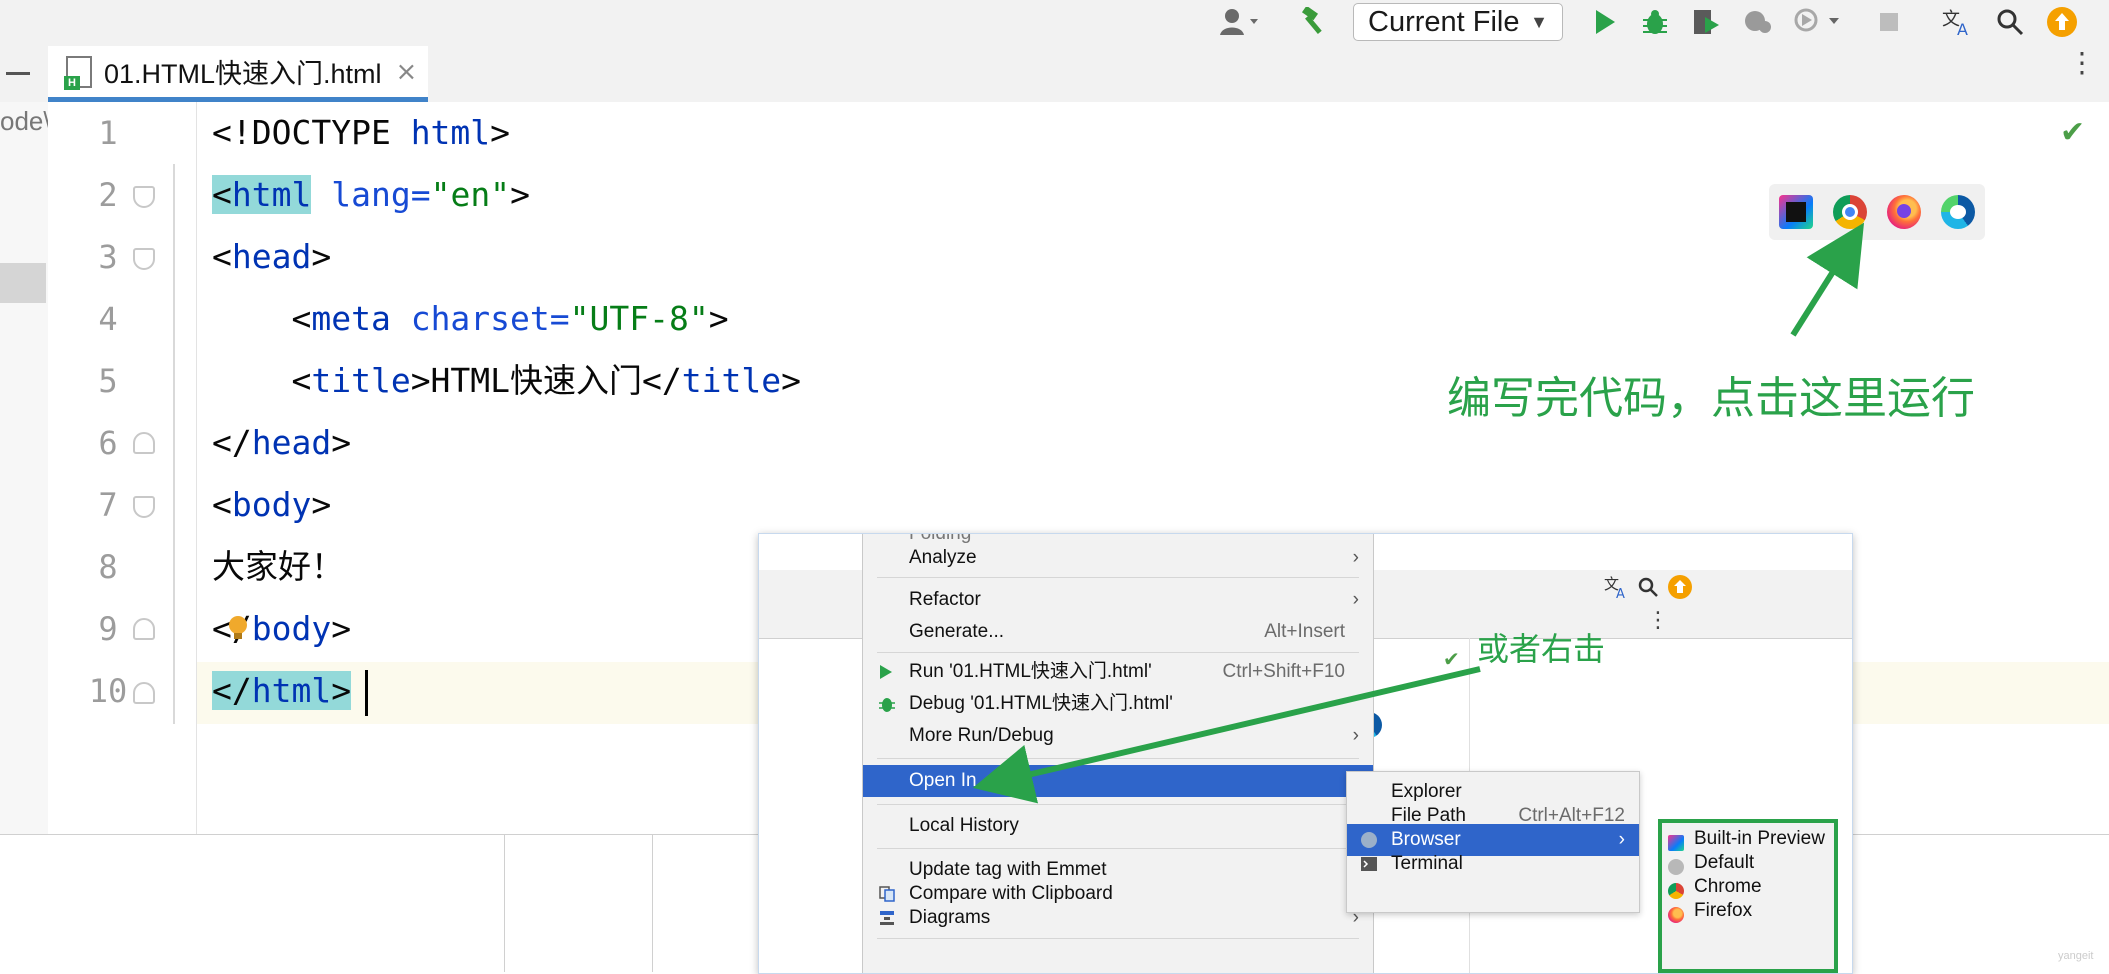  What do you see at coordinates (2076, 956) in the screenshot?
I see `watermark: yangeit` at bounding box center [2076, 956].